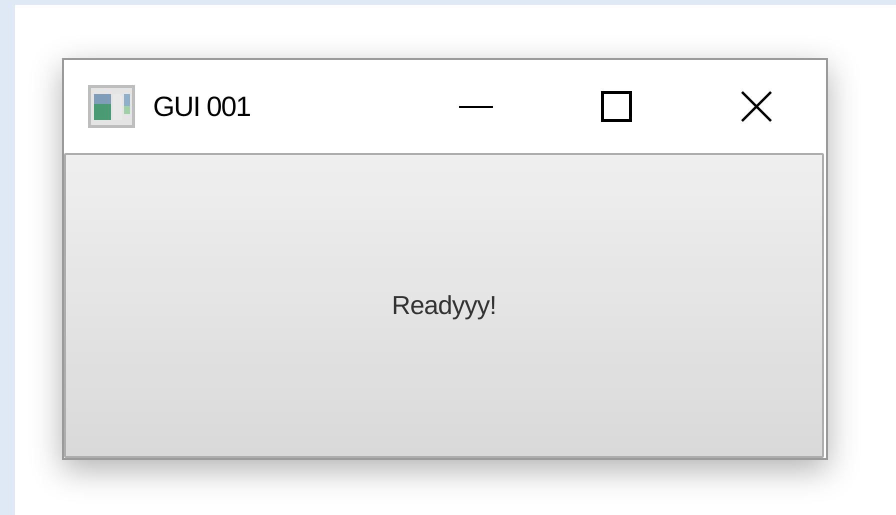  Describe the element at coordinates (756, 106) in the screenshot. I see `close-icon` at that location.